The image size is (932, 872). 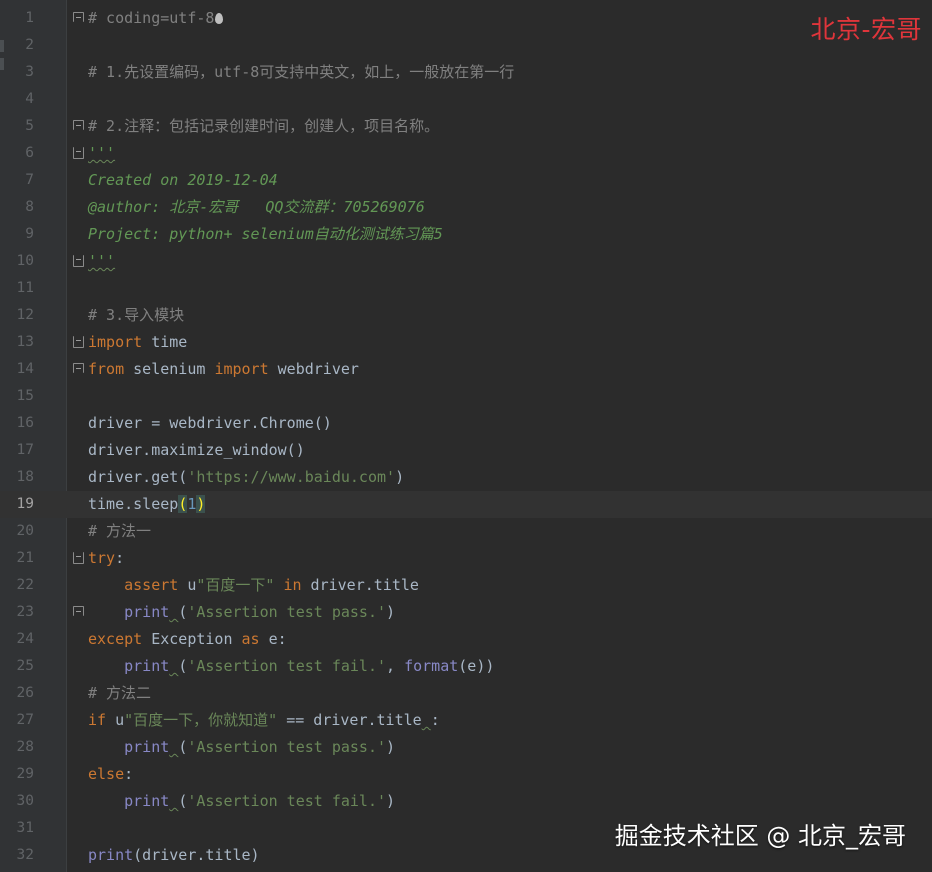 What do you see at coordinates (29, 180) in the screenshot?
I see `line-number: 7` at bounding box center [29, 180].